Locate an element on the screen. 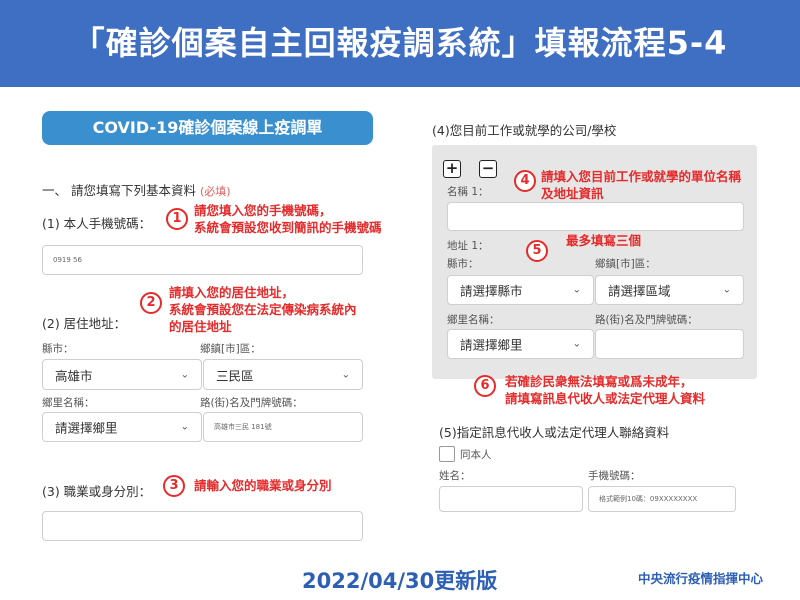  phone-value: 0919 56 is located at coordinates (67, 260).